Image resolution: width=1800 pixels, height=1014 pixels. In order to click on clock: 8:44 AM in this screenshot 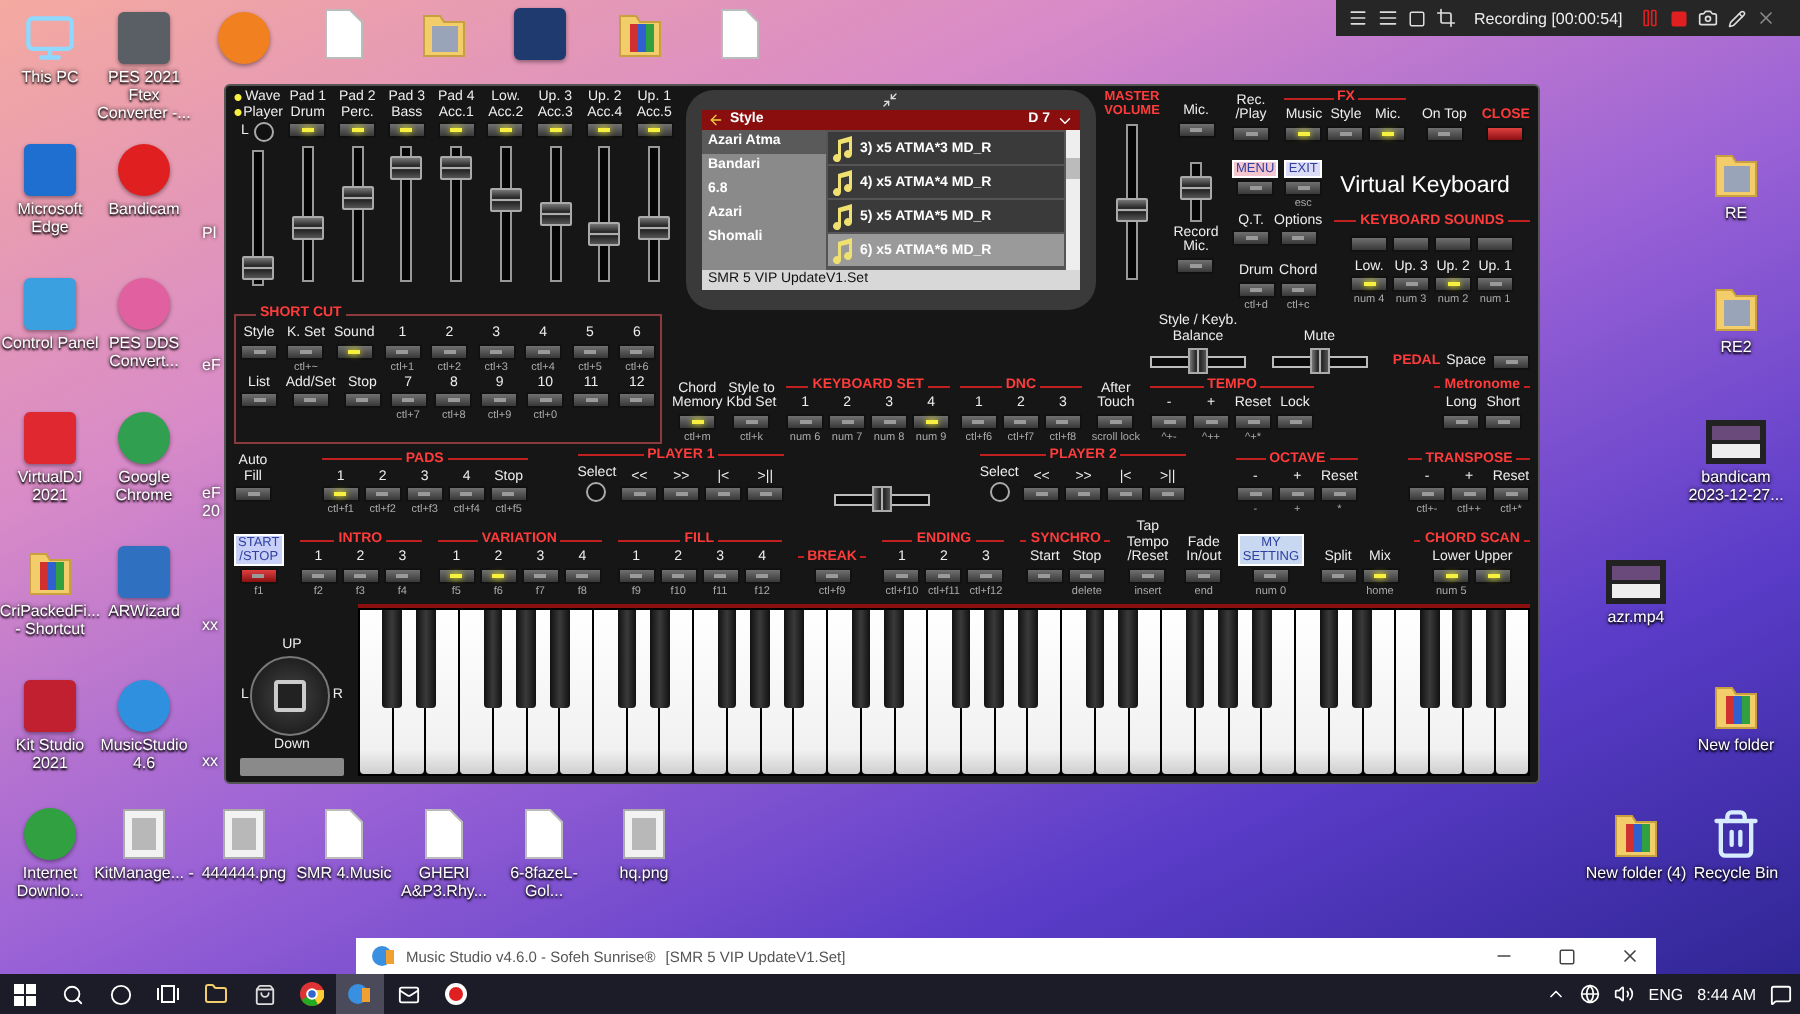, I will do `click(1726, 994)`.